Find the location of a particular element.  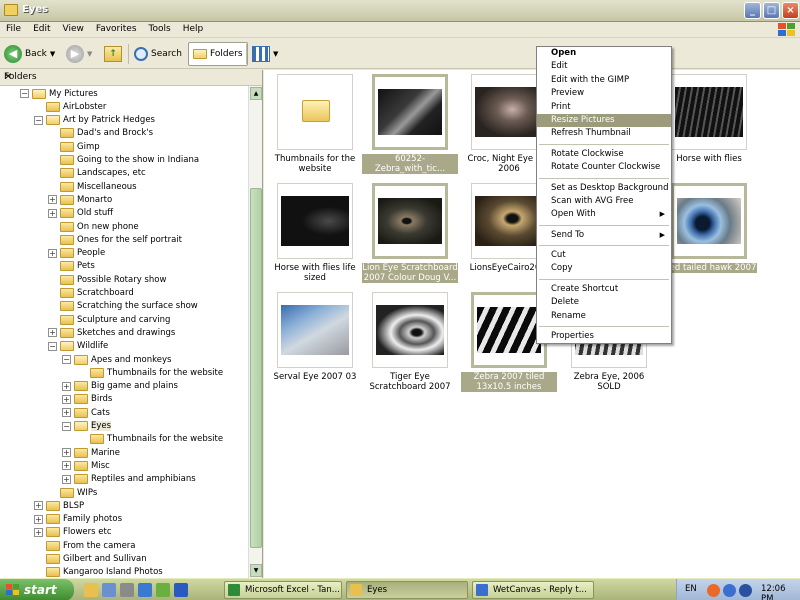

tree-item: + Big game and plains is located at coordinates (120, 386).